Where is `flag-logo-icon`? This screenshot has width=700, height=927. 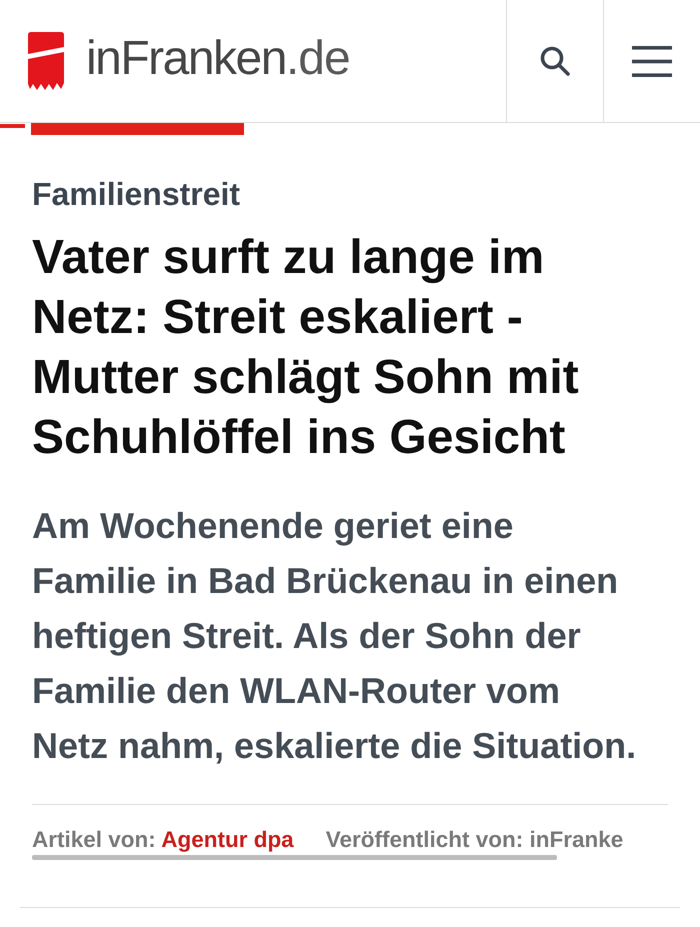
flag-logo-icon is located at coordinates (46, 61).